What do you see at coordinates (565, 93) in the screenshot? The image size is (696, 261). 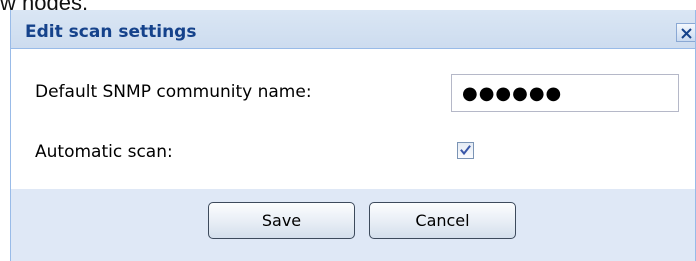 I see `community-name-field` at bounding box center [565, 93].